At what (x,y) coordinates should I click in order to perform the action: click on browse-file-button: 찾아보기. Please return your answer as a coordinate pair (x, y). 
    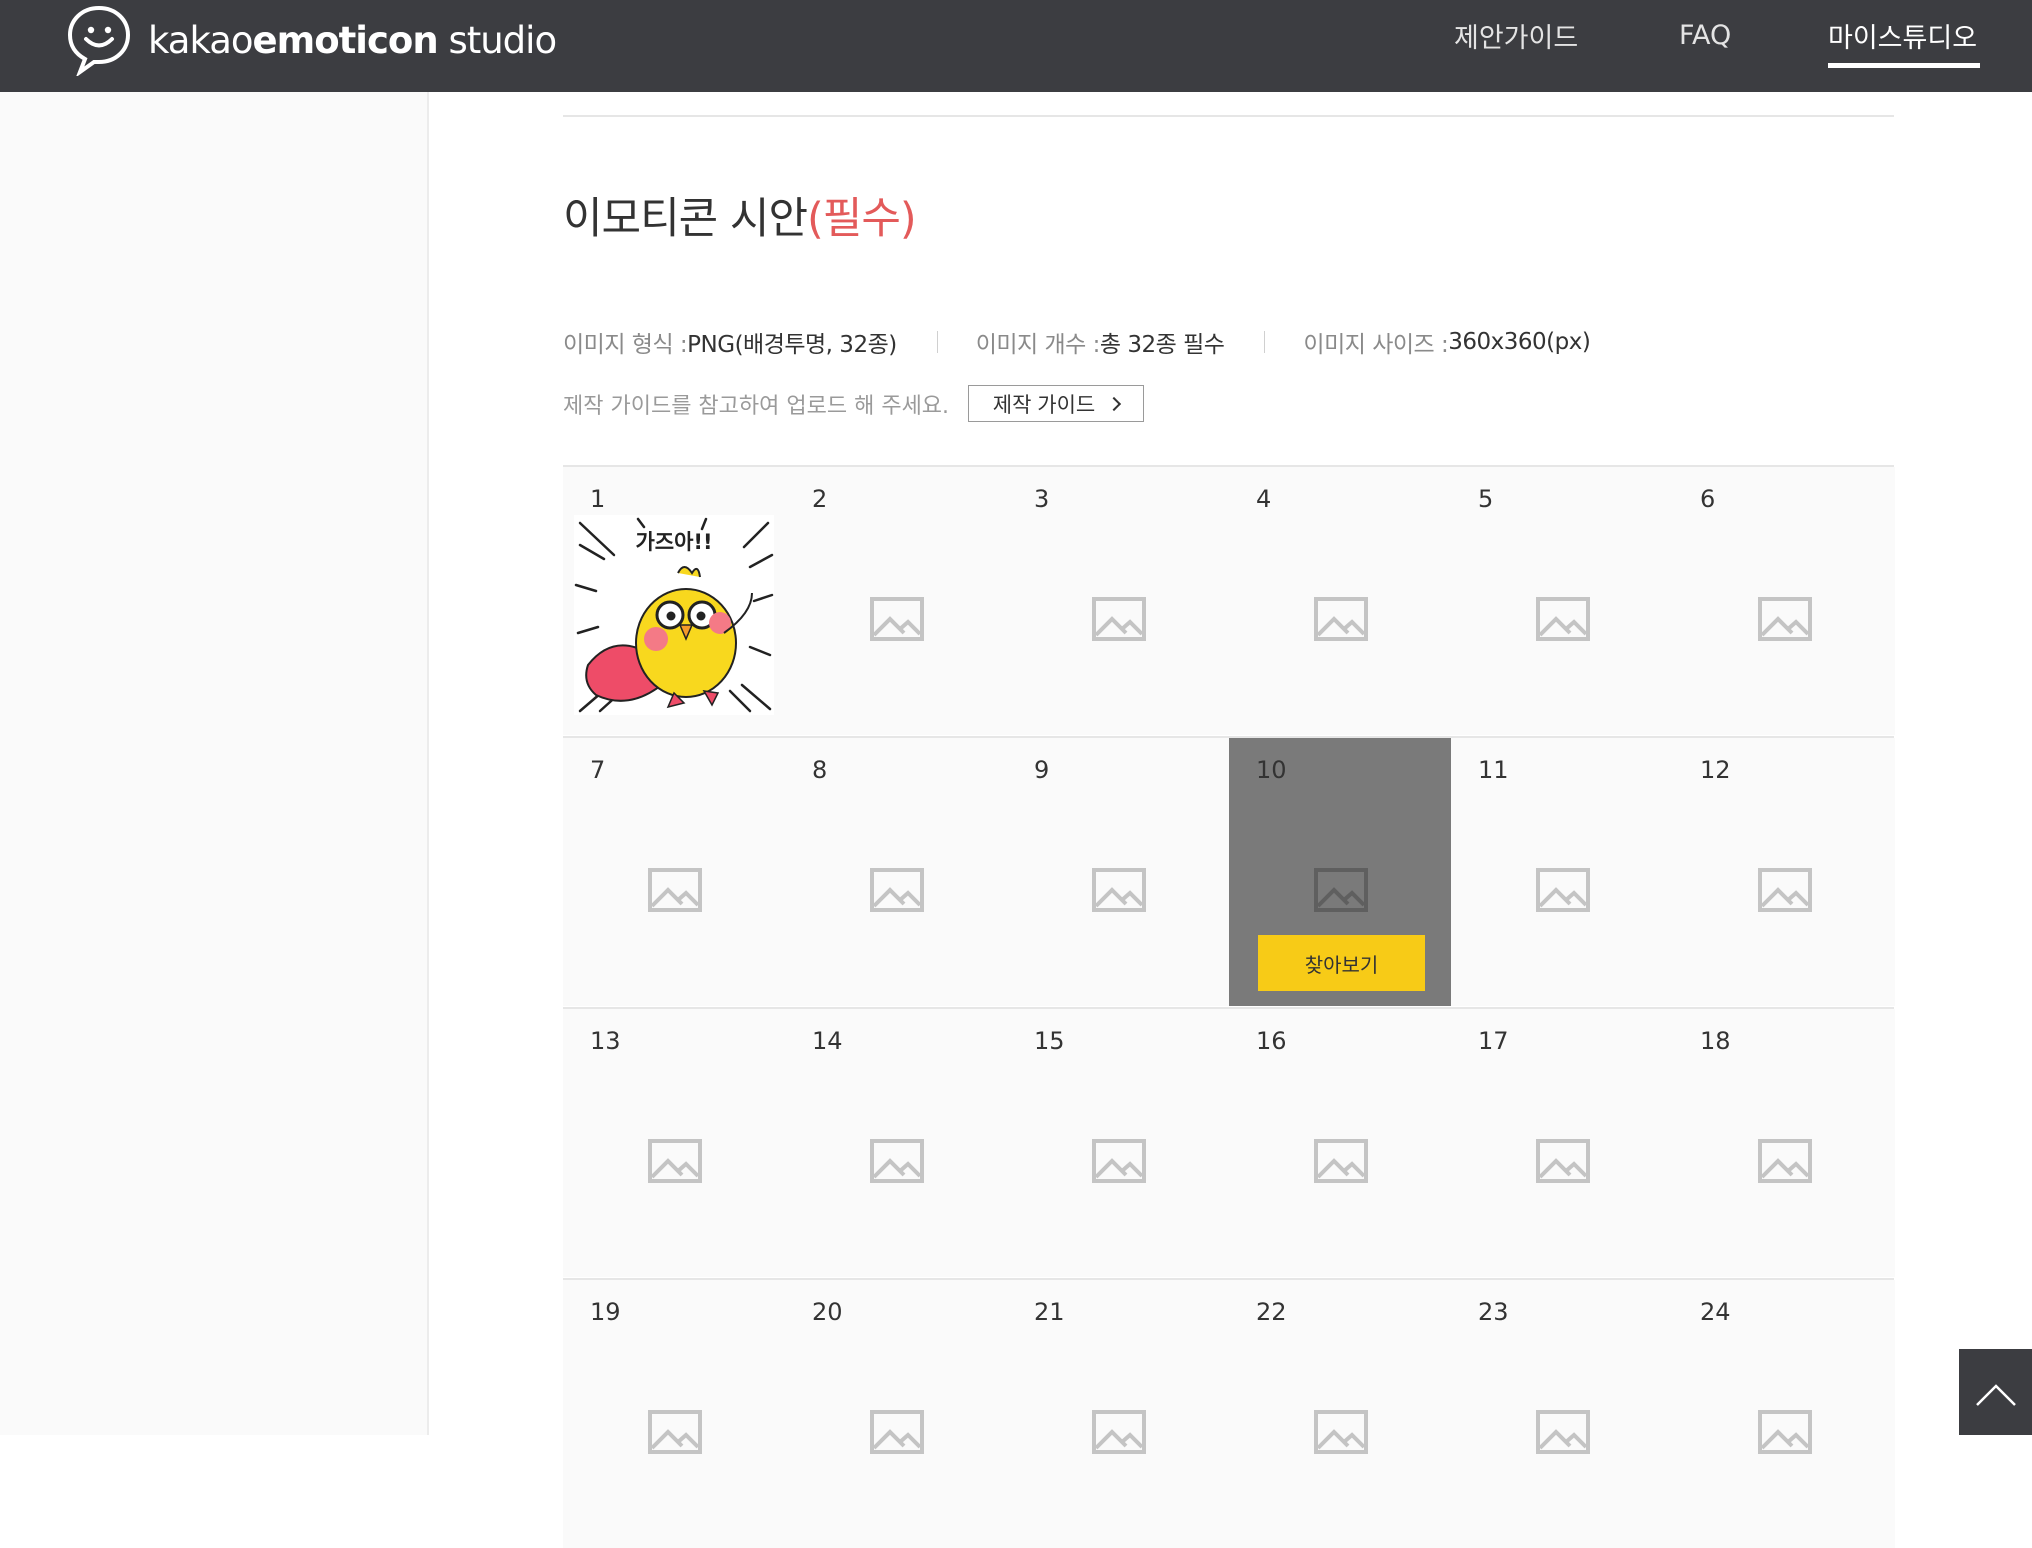
    Looking at the image, I should click on (1341, 963).